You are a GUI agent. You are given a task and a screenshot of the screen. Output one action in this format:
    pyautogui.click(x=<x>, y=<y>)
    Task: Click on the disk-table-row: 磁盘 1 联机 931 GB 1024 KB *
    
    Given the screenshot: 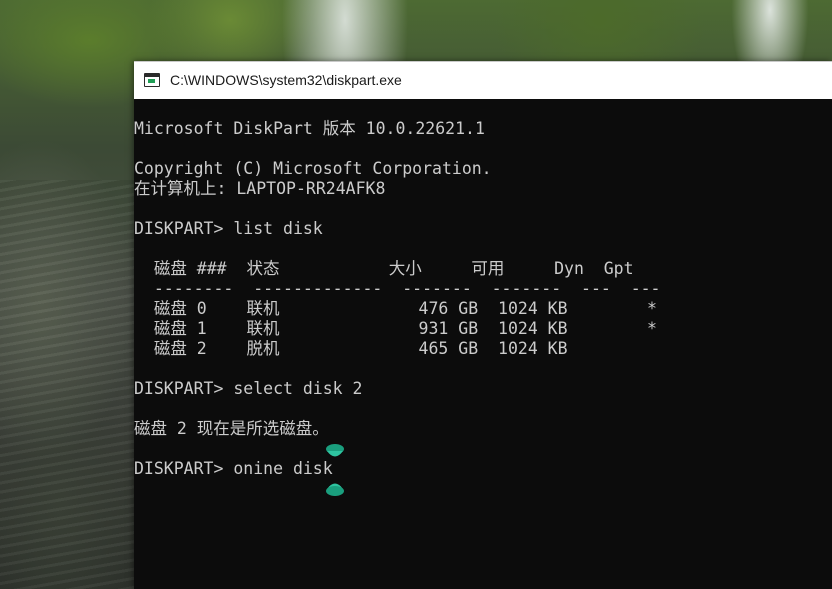 What is the action you would take?
    pyautogui.click(x=395, y=328)
    